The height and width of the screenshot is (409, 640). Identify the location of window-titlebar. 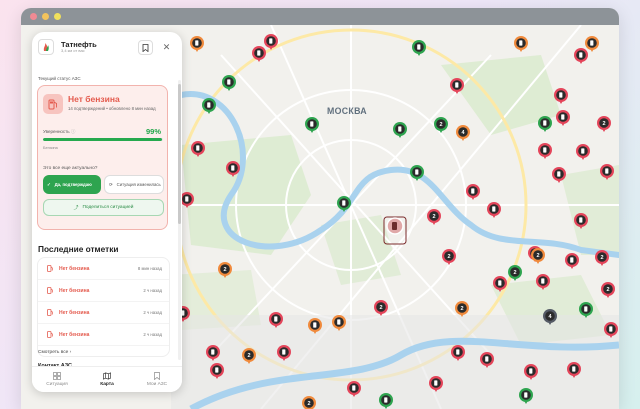
(320, 16).